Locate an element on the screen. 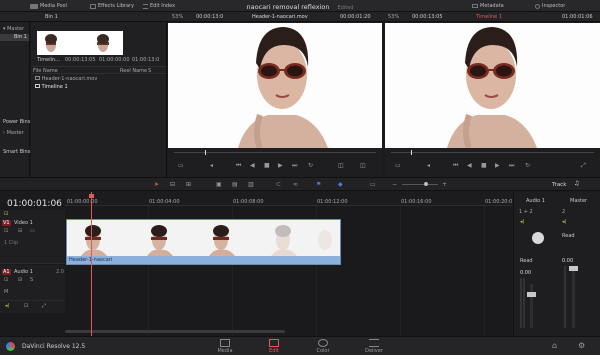 Image resolution: width=600 pixels, height=355 pixels. video-track-id: V1 is located at coordinates (6, 223).